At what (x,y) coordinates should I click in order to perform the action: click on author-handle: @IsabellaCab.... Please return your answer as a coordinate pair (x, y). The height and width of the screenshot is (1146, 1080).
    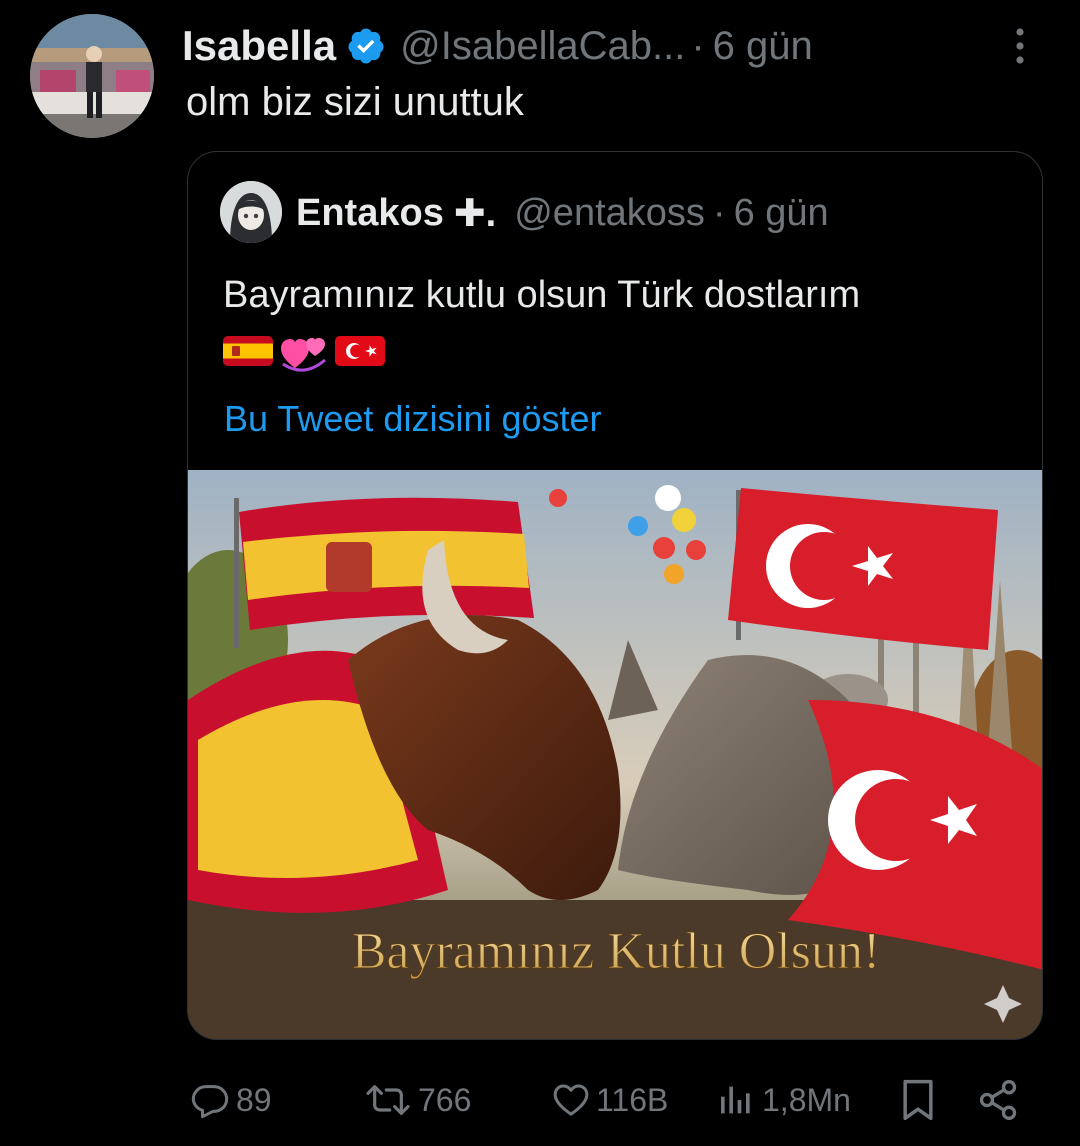
    Looking at the image, I should click on (542, 46).